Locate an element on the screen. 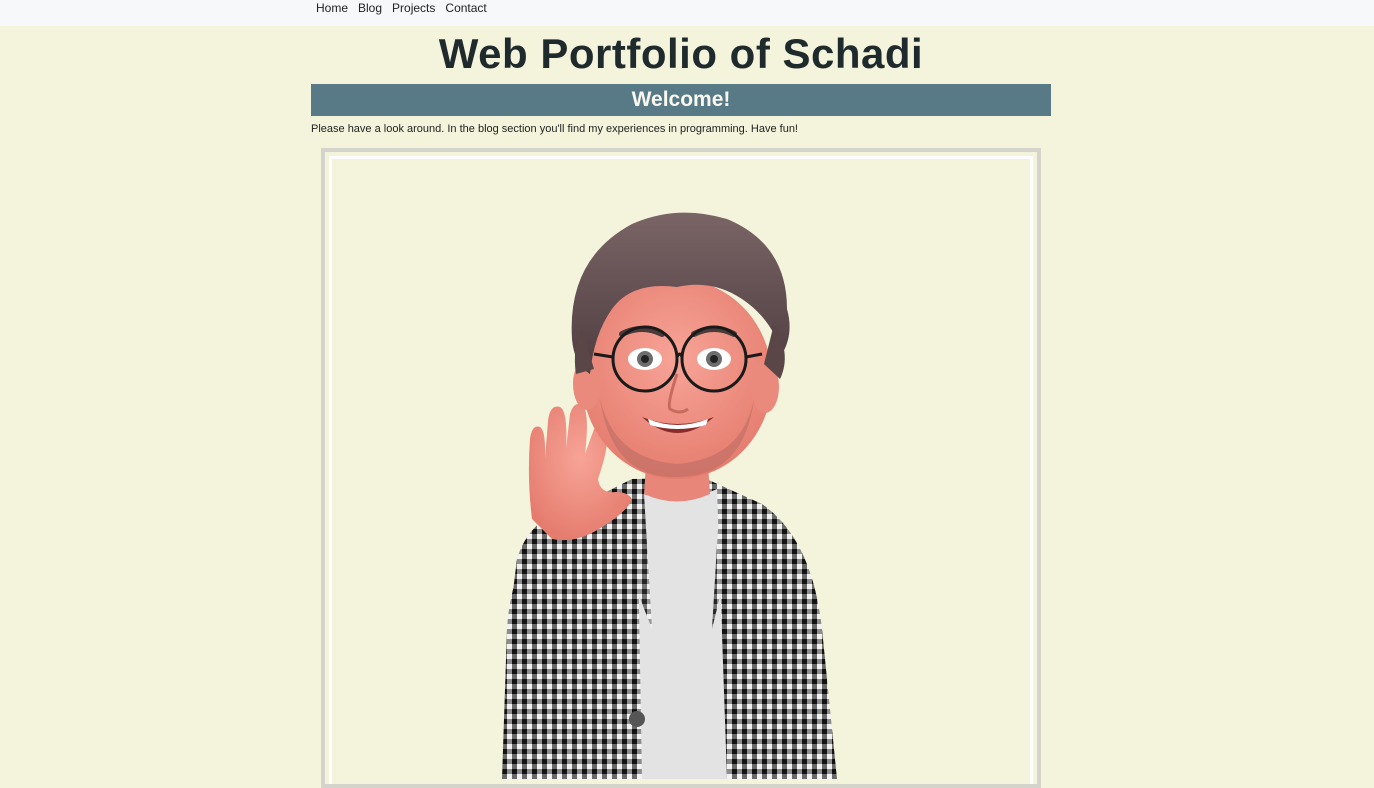 The width and height of the screenshot is (1374, 788). nav-link-contact: Contact is located at coordinates (465, 8).